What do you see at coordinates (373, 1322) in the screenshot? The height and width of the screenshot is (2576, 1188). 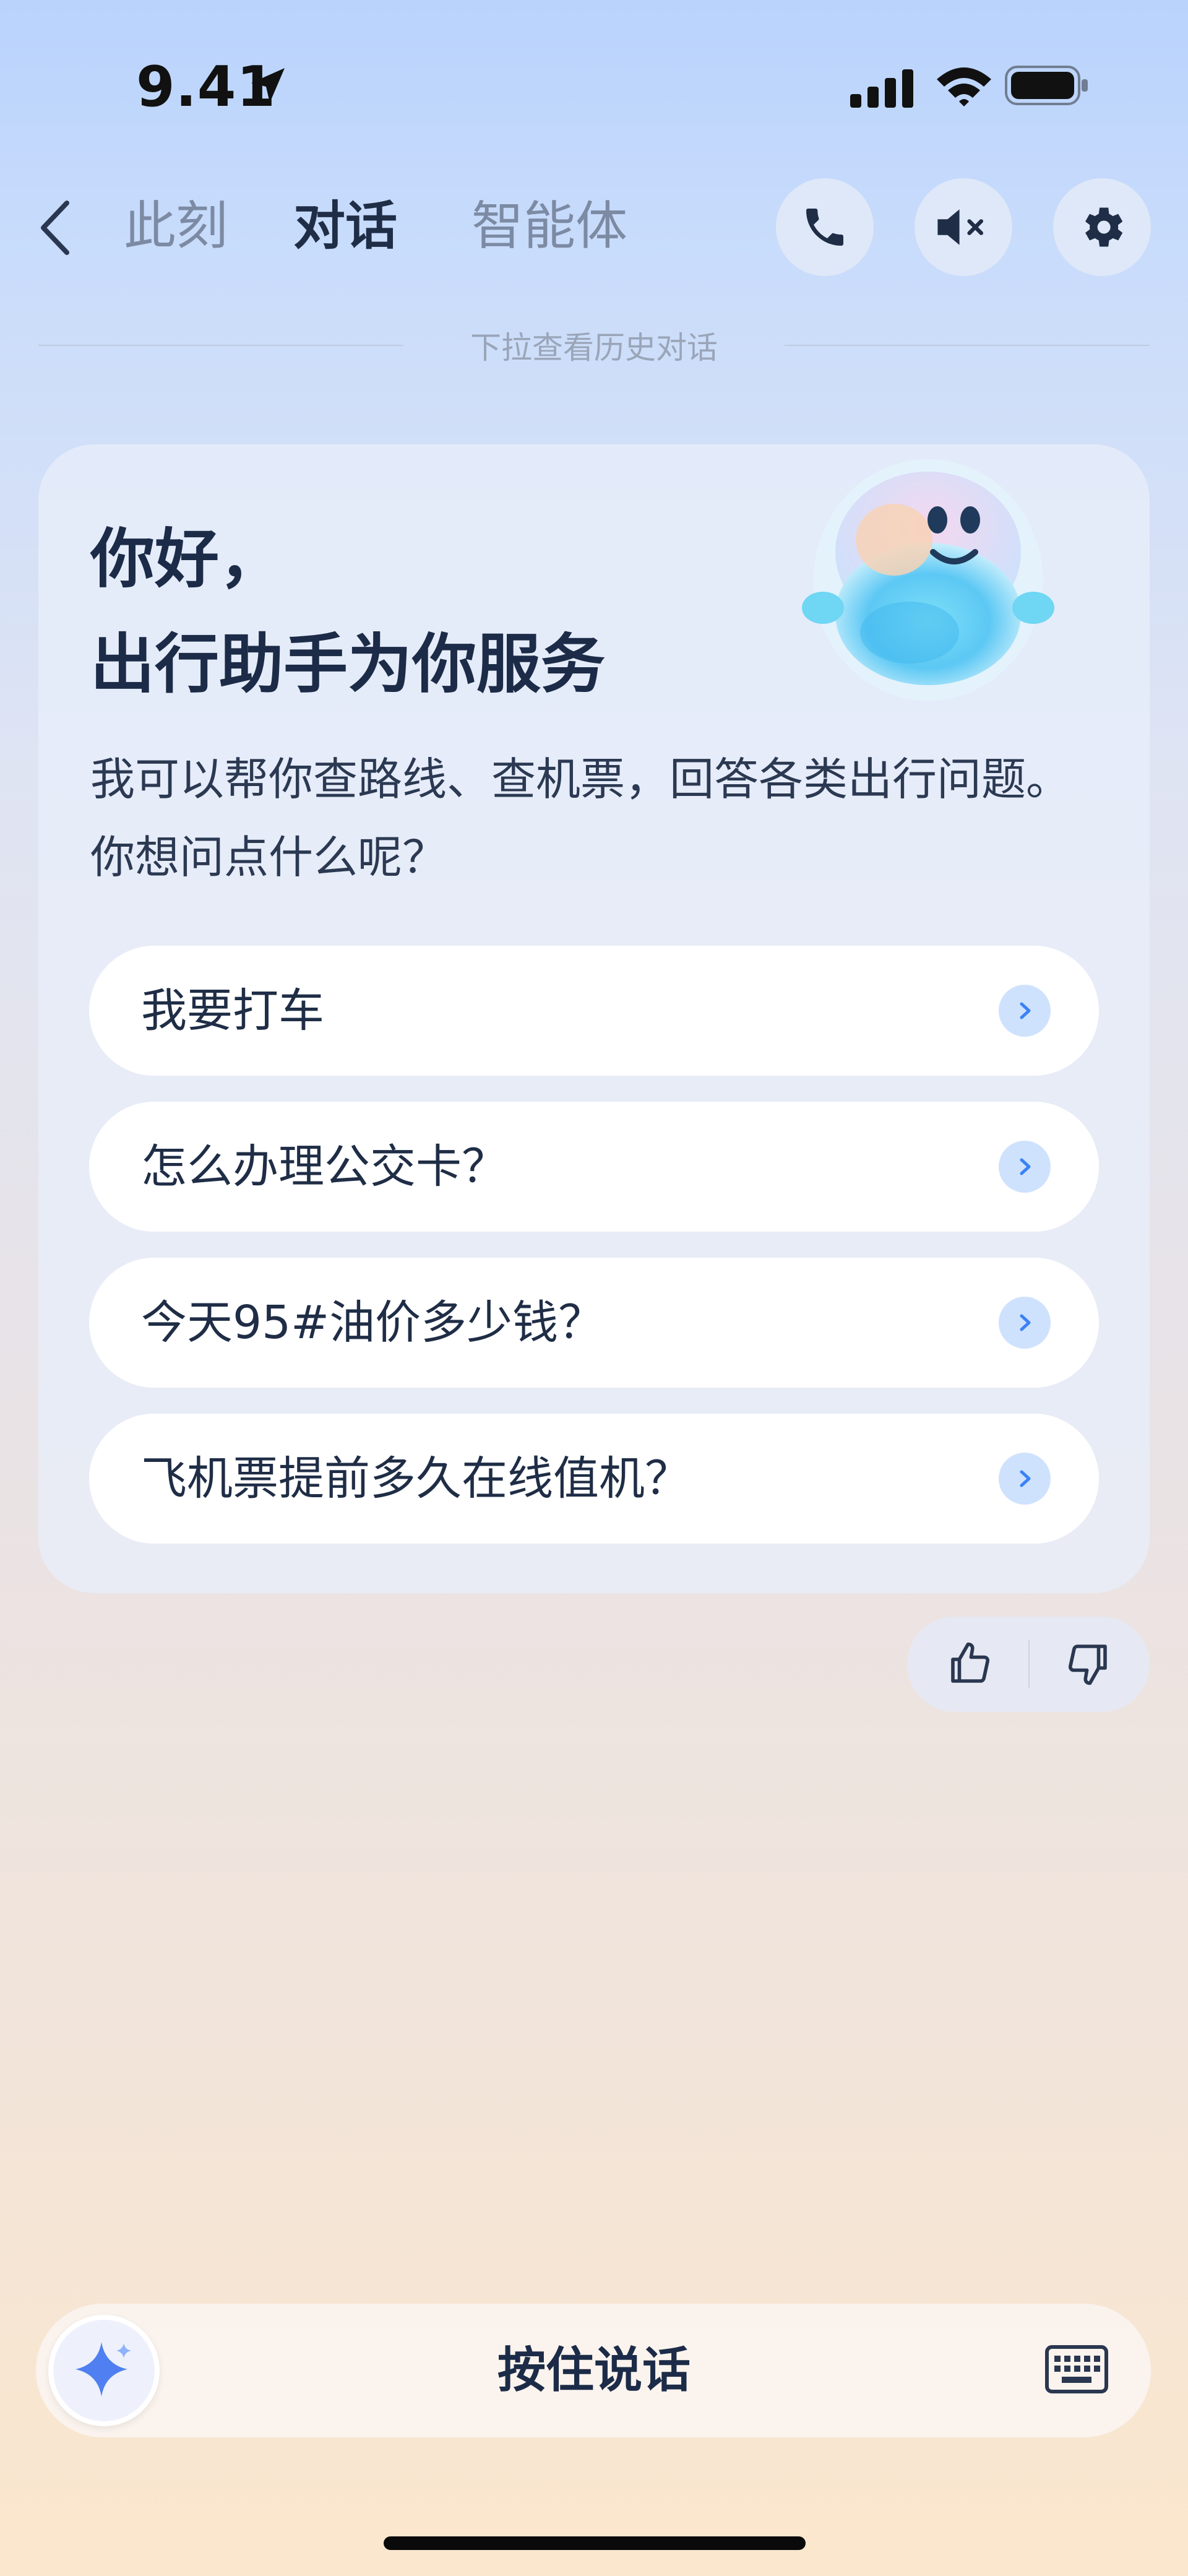 I see `suggestion-label: 今天95#油价多少钱？` at bounding box center [373, 1322].